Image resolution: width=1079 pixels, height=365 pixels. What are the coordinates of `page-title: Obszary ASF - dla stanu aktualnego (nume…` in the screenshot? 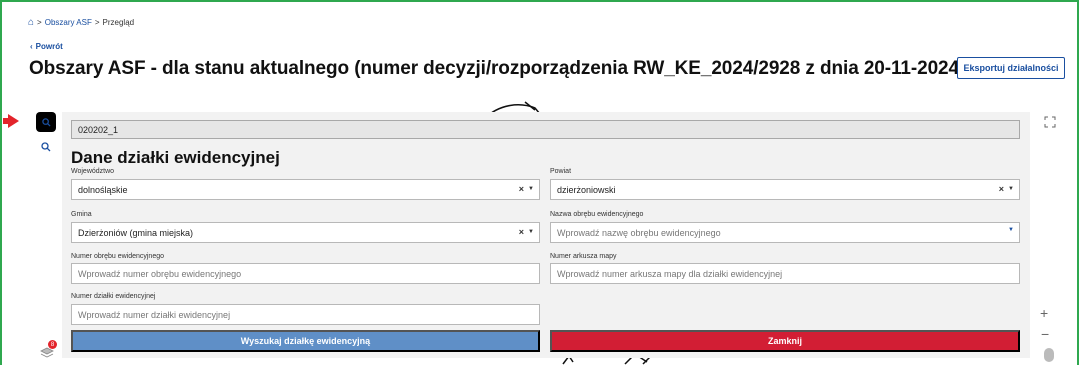 It's located at (497, 68).